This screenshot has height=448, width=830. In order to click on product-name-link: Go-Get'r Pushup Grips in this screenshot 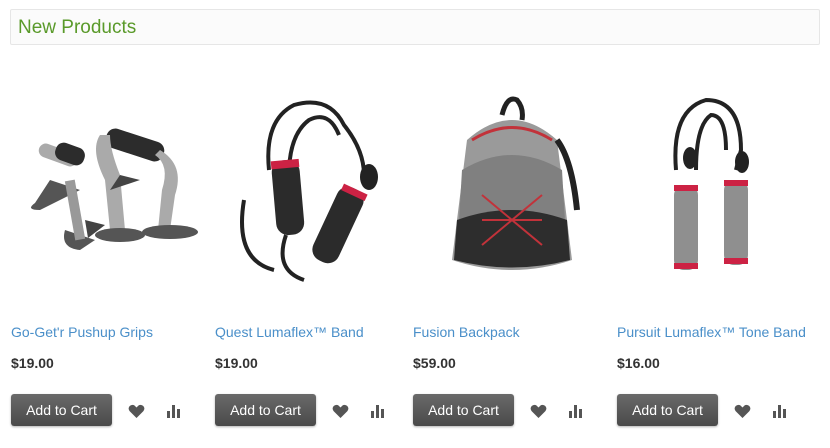, I will do `click(82, 332)`.